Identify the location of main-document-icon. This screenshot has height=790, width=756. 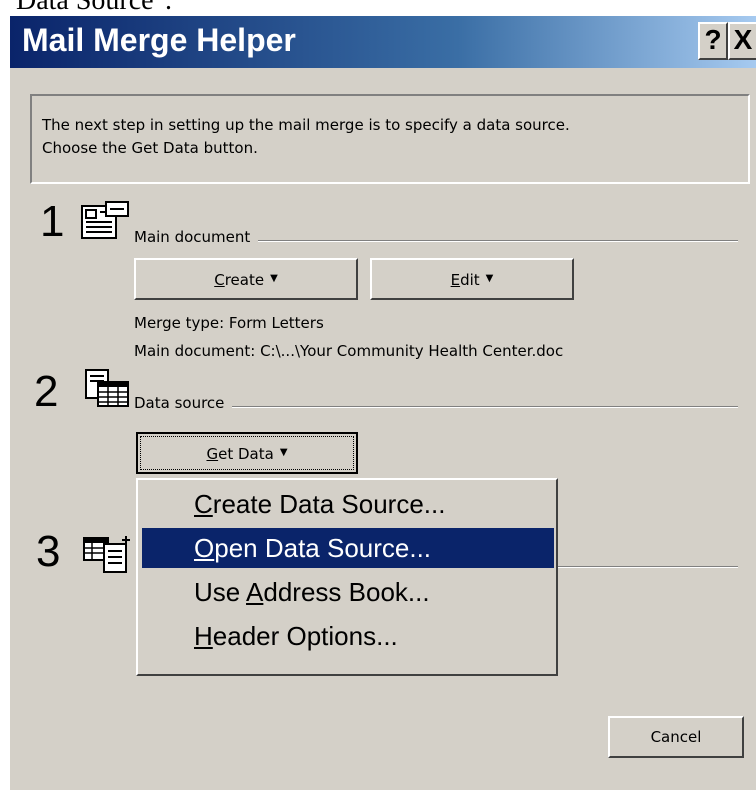
(105, 220).